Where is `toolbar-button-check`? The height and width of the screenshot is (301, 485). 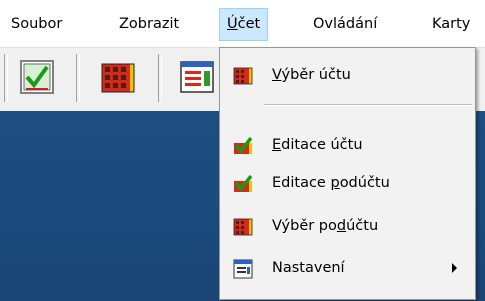 toolbar-button-check is located at coordinates (37, 77).